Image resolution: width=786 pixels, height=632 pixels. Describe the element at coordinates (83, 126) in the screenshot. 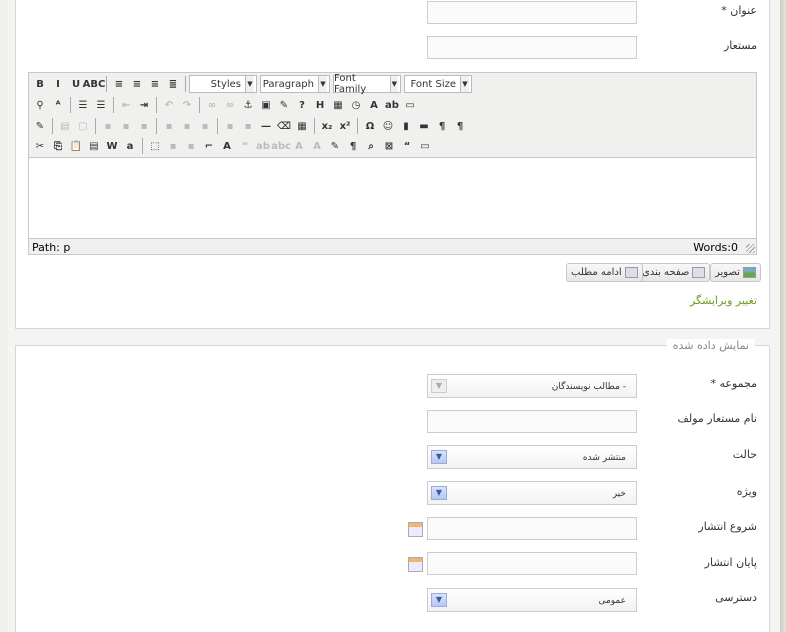

I see `cell-props-icon: ▢` at that location.